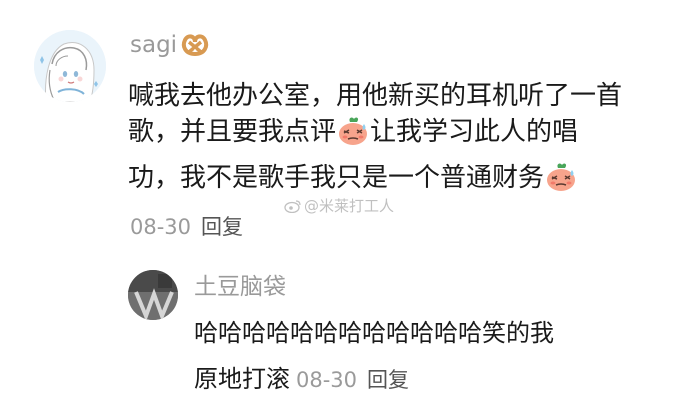 The height and width of the screenshot is (412, 690). I want to click on comment-text-line-2: 歌，并且要我点评 让我学习此人的唱, so click(353, 132).